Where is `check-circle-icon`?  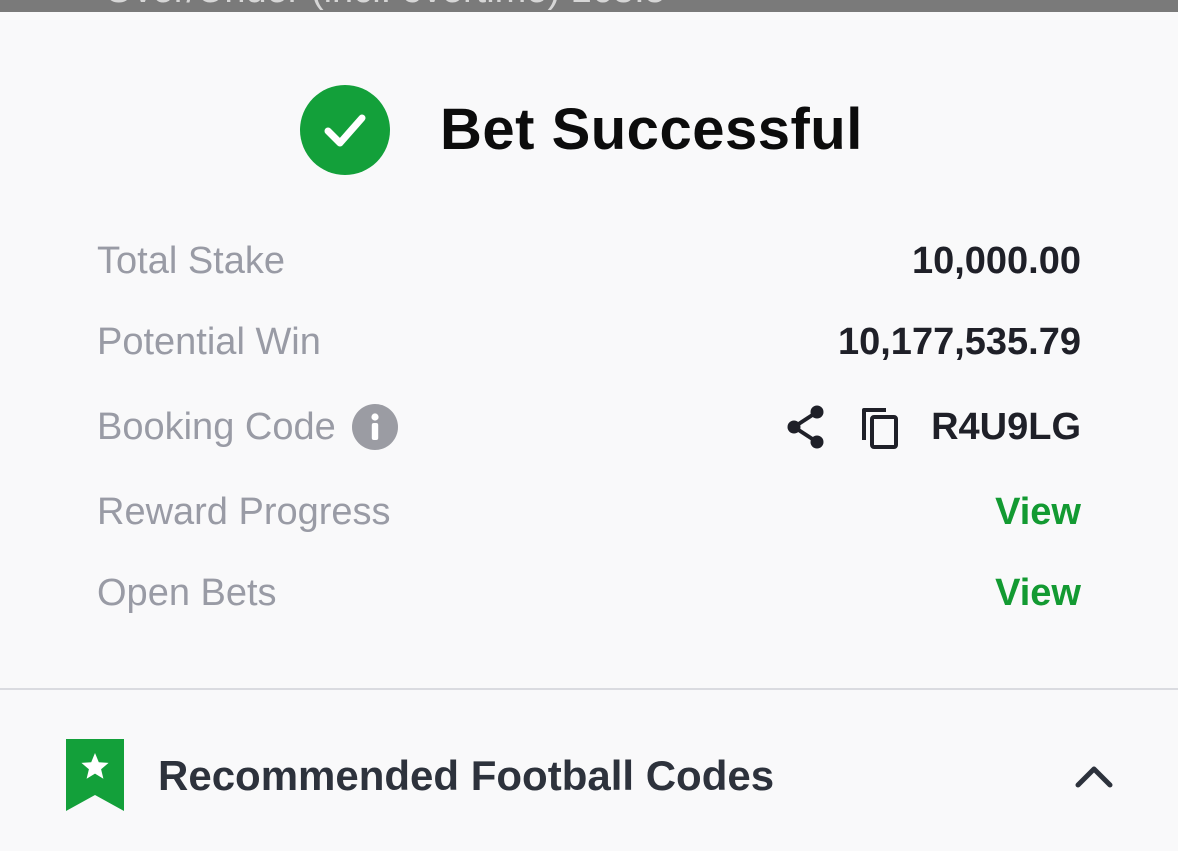
check-circle-icon is located at coordinates (345, 130).